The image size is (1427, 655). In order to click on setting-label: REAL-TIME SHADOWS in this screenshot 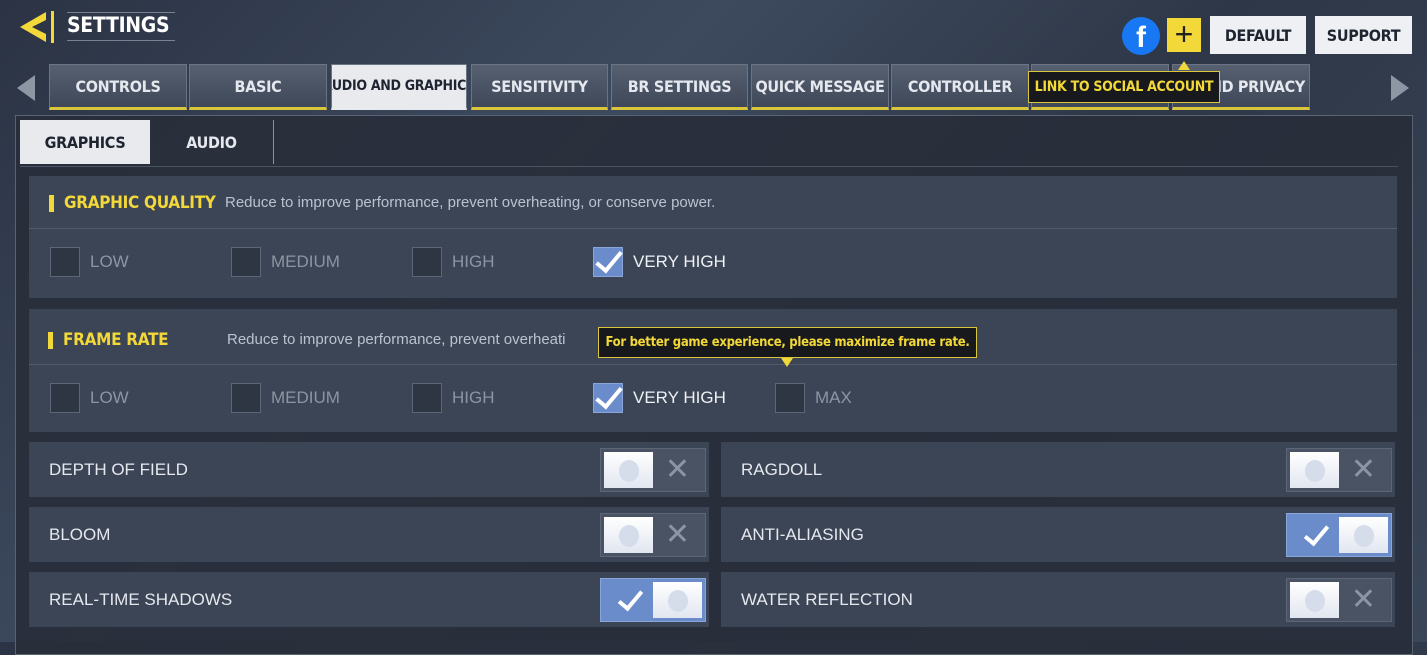, I will do `click(141, 599)`.